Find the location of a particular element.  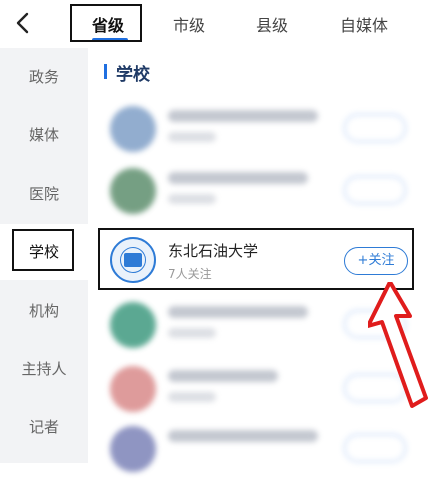

sidebar-item-government: 政务 is located at coordinates (44, 76).